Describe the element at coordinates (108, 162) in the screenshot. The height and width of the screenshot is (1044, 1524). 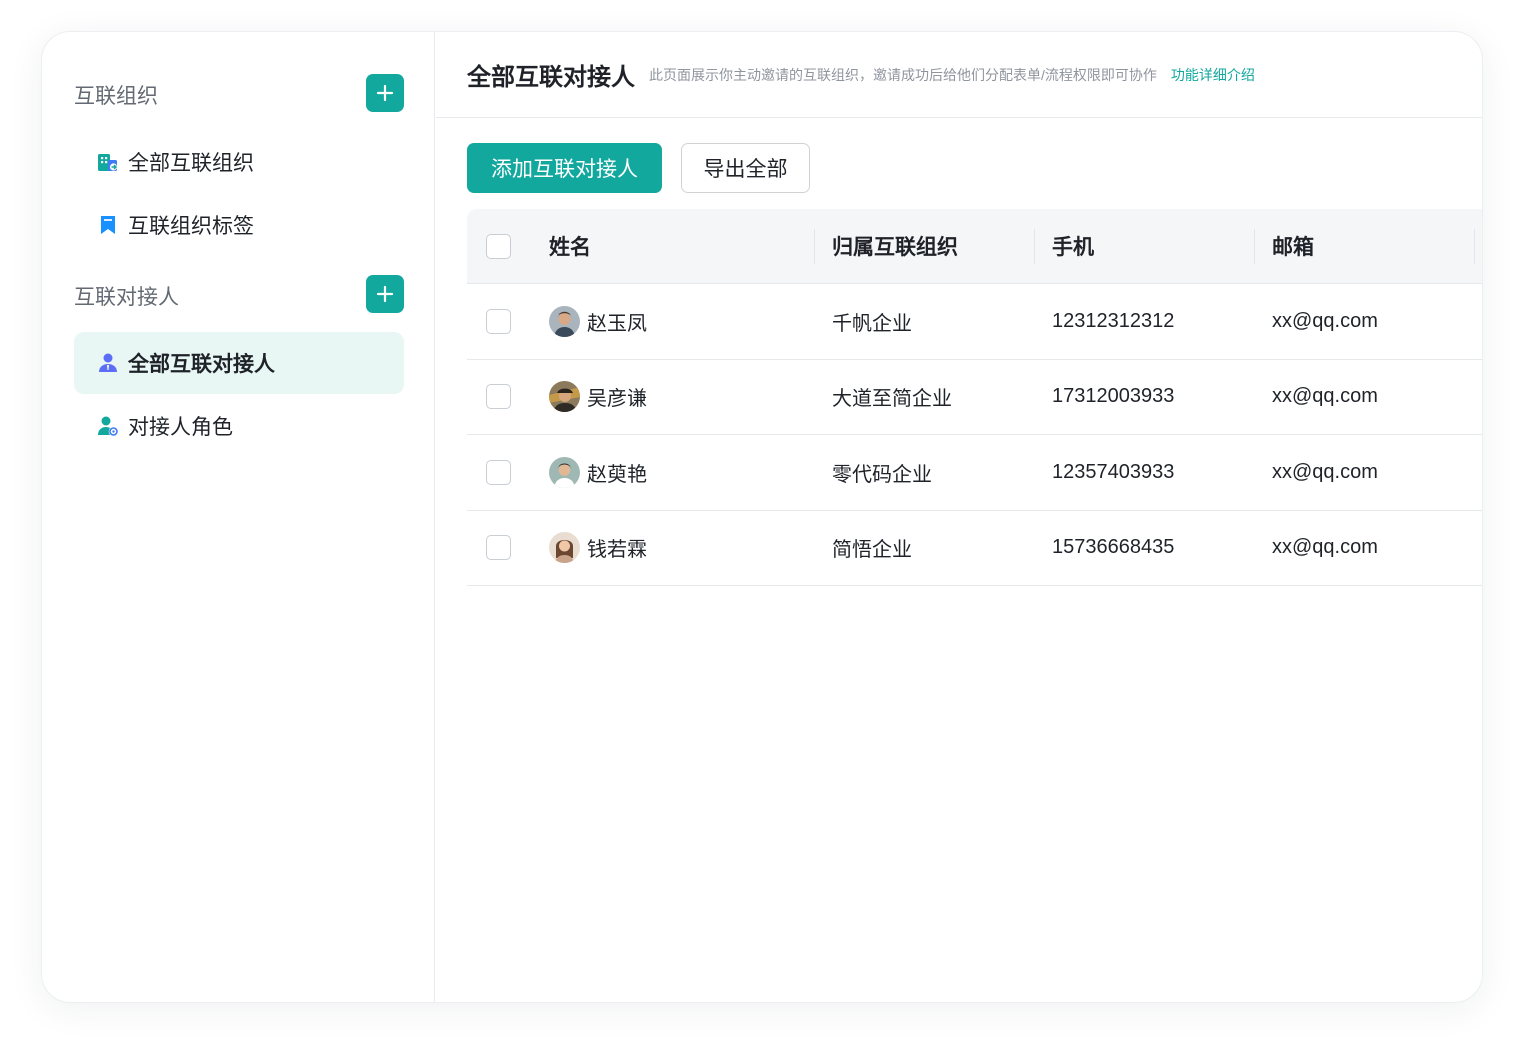
I see `building-icon` at that location.